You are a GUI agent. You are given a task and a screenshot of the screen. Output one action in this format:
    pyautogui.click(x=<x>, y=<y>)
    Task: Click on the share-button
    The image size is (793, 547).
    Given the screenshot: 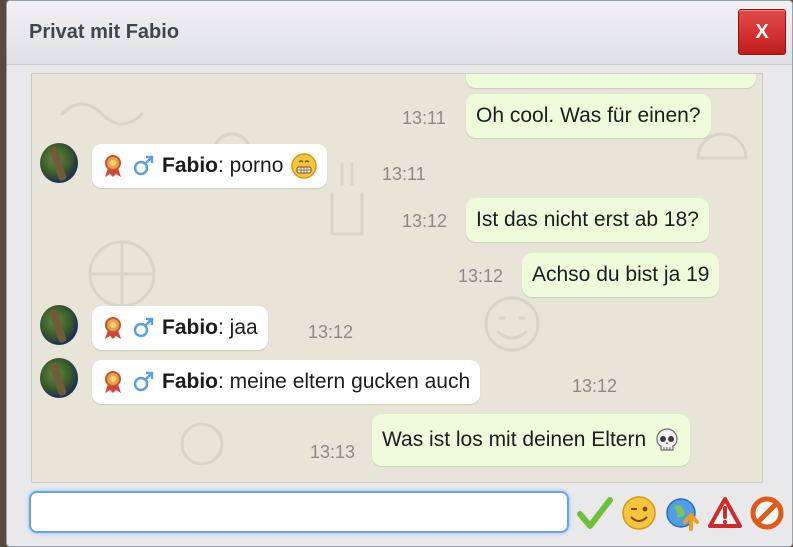 What is the action you would take?
    pyautogui.click(x=683, y=513)
    